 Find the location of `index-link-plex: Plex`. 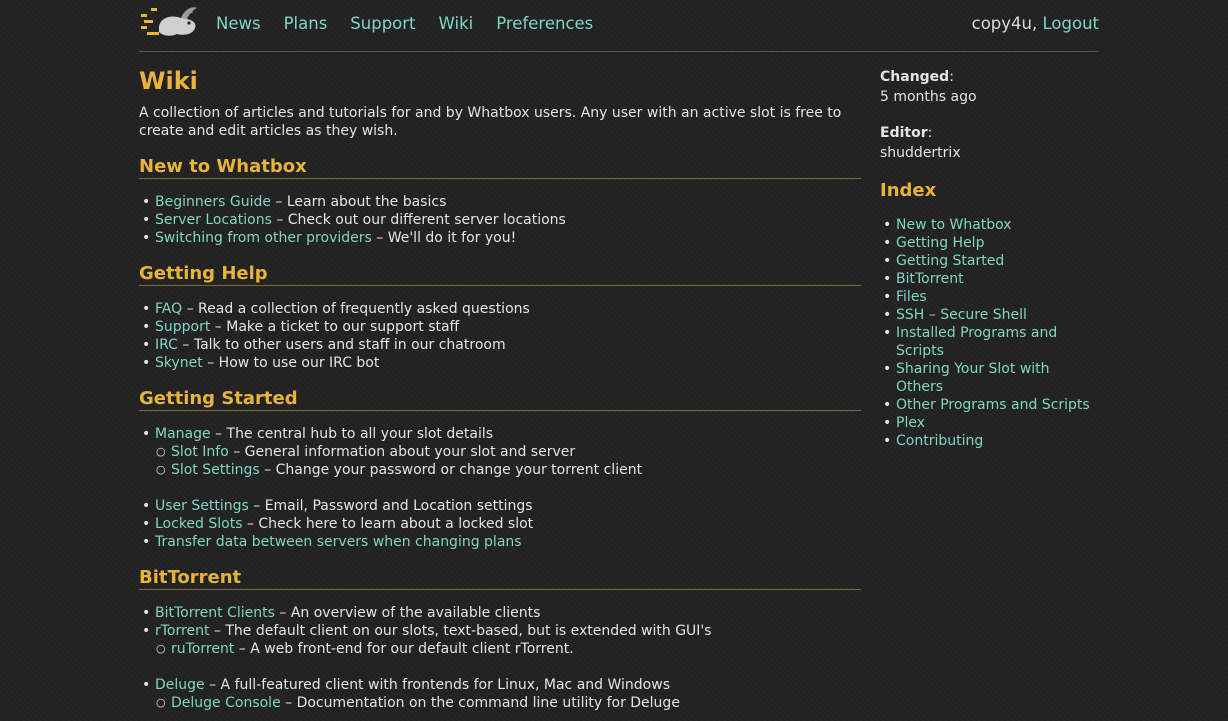

index-link-plex: Plex is located at coordinates (910, 423).